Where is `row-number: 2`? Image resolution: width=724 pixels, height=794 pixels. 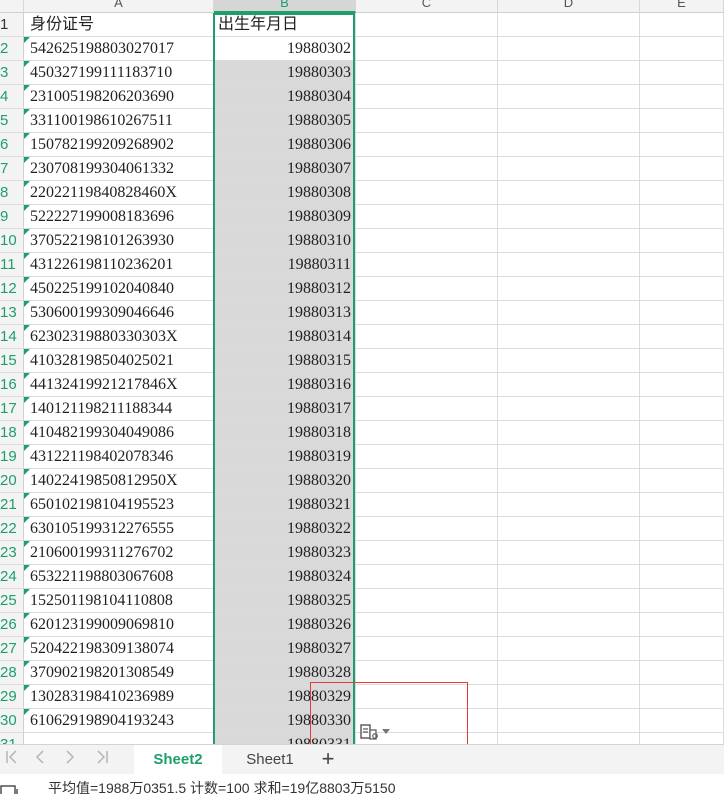 row-number: 2 is located at coordinates (12, 49).